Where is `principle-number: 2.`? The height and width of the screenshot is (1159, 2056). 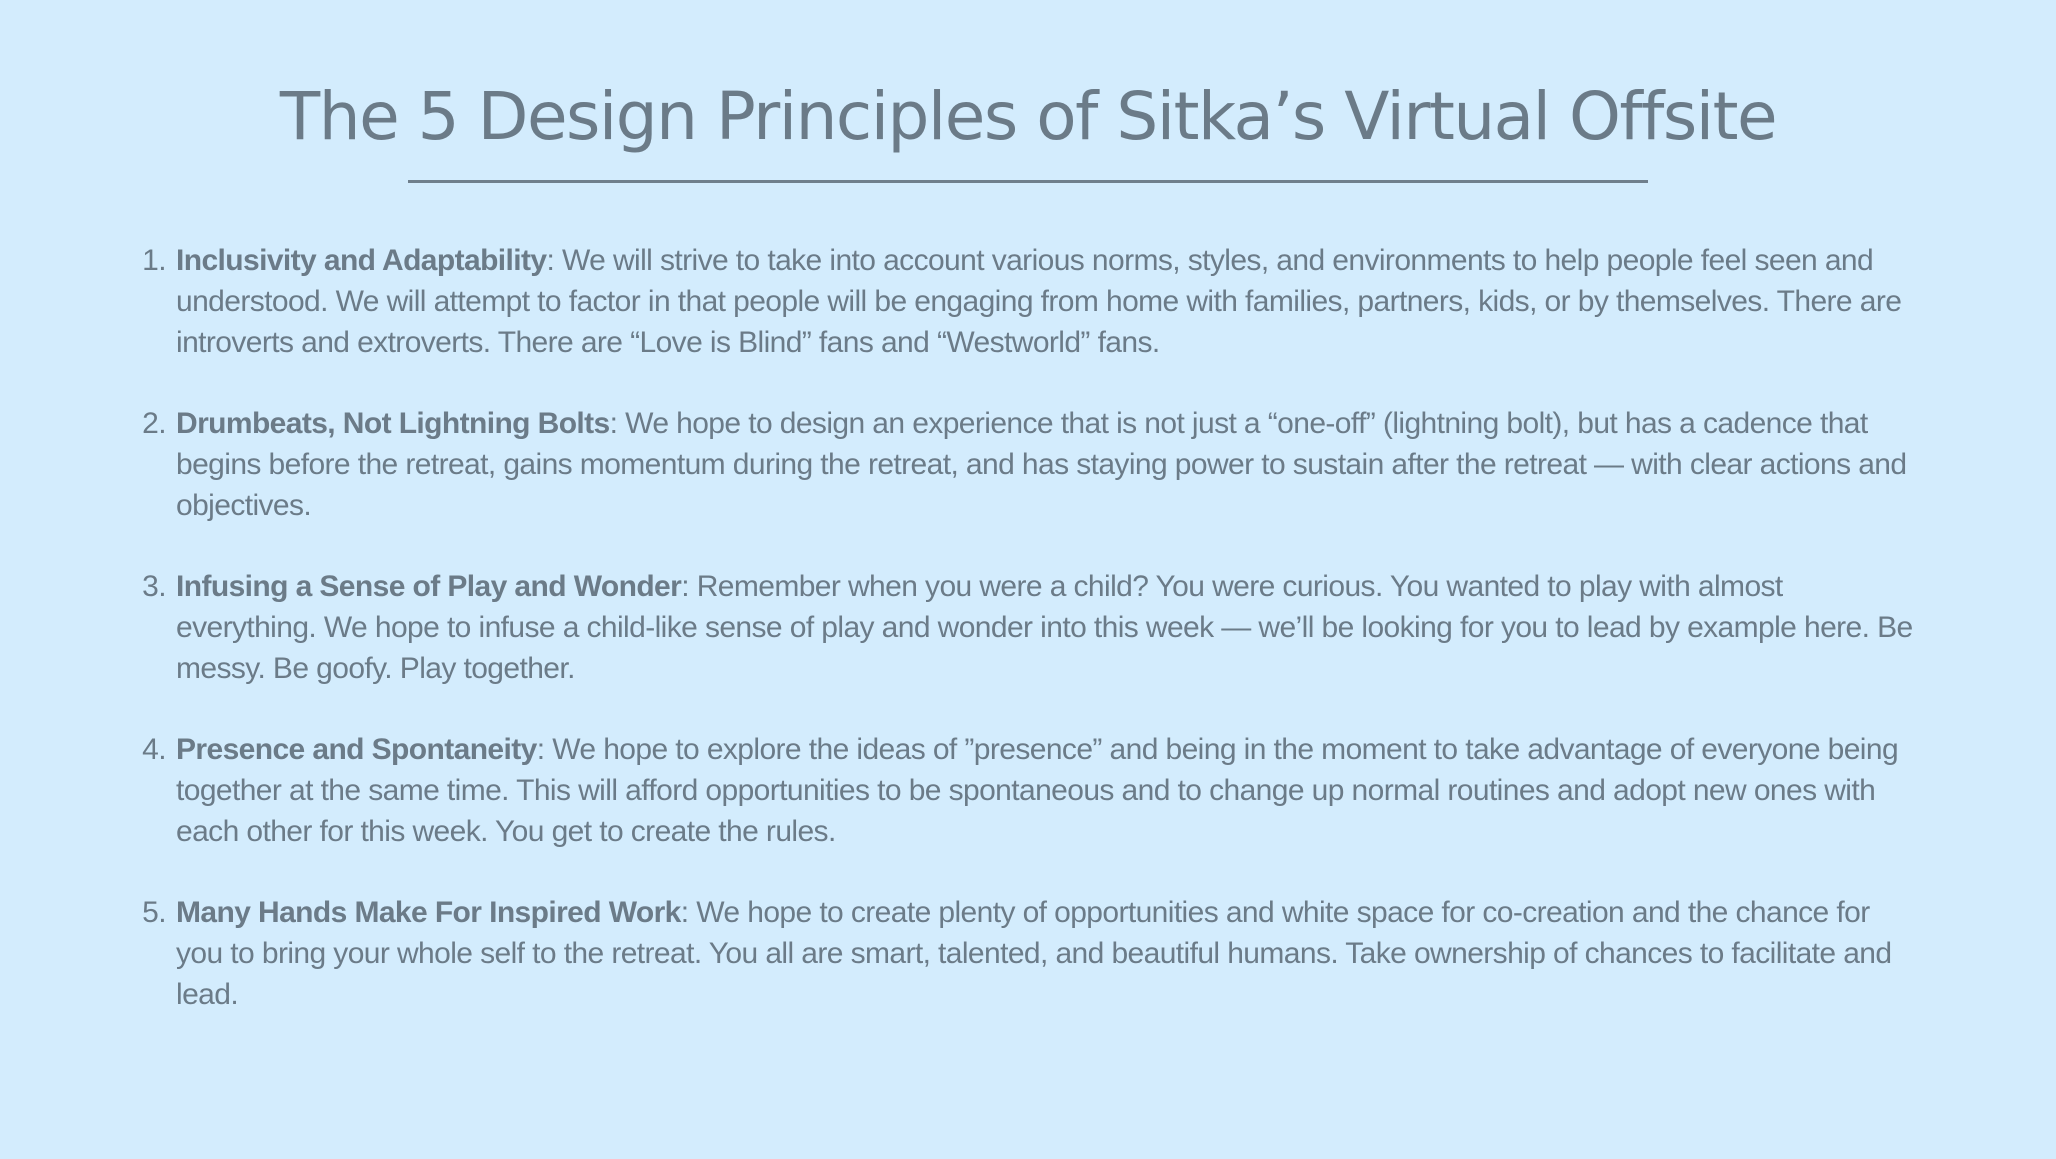
principle-number: 2. is located at coordinates (154, 423).